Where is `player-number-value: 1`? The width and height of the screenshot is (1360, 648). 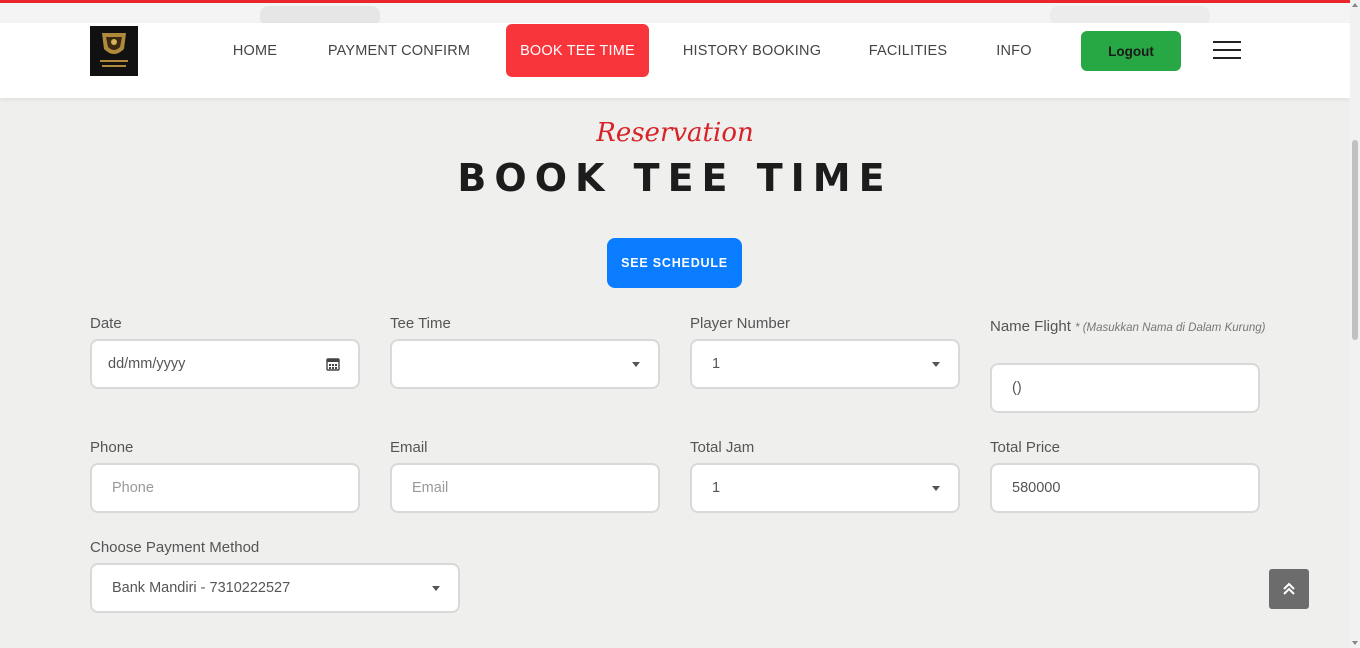
player-number-value: 1 is located at coordinates (716, 364).